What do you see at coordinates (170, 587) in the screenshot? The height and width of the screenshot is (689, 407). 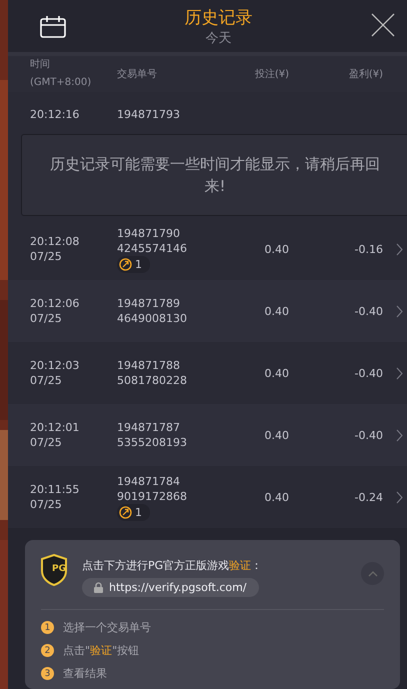 I see `verify-link: https://verify.pgsoft.com/` at bounding box center [170, 587].